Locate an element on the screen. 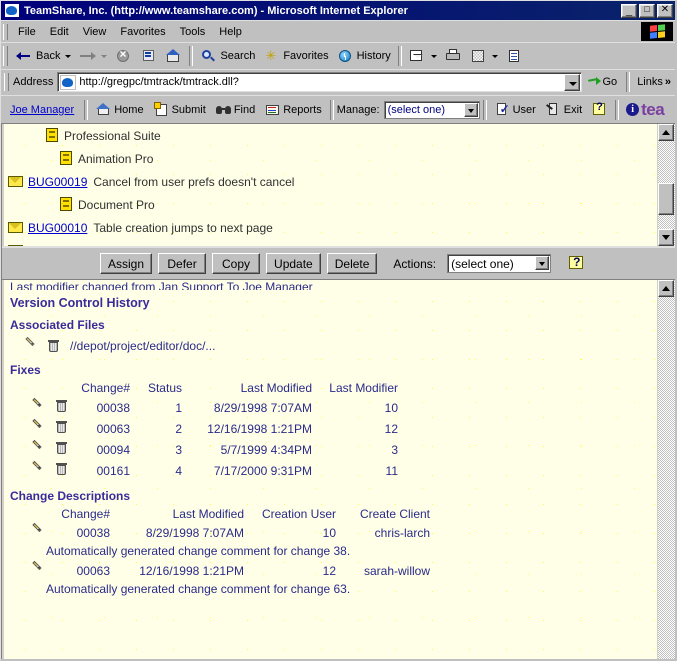 The image size is (677, 661). stop-button is located at coordinates (123, 56).